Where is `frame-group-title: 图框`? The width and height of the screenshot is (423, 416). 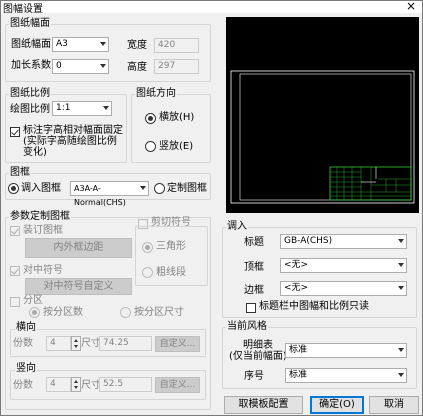 frame-group-title: 图框 is located at coordinates (20, 173).